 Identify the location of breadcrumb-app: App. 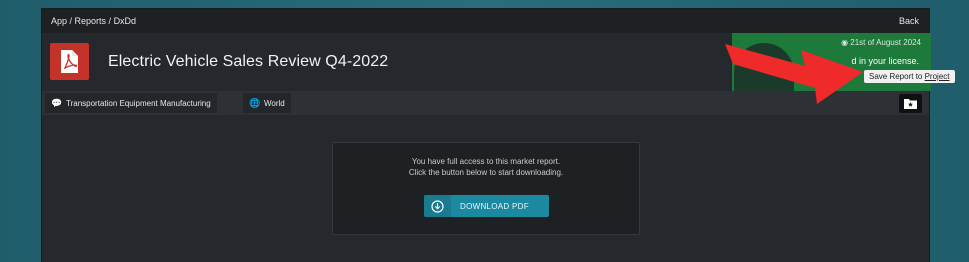
(59, 21).